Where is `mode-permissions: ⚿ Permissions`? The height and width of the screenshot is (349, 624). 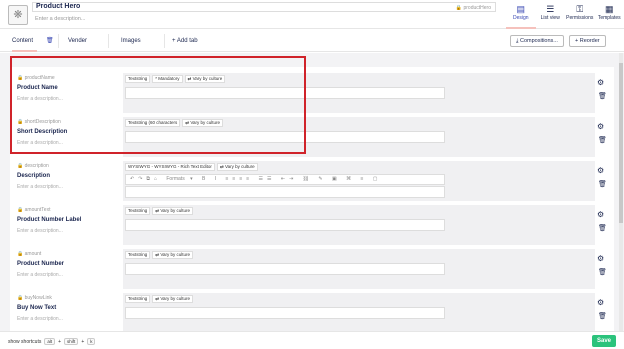 mode-permissions: ⚿ Permissions is located at coordinates (580, 14).